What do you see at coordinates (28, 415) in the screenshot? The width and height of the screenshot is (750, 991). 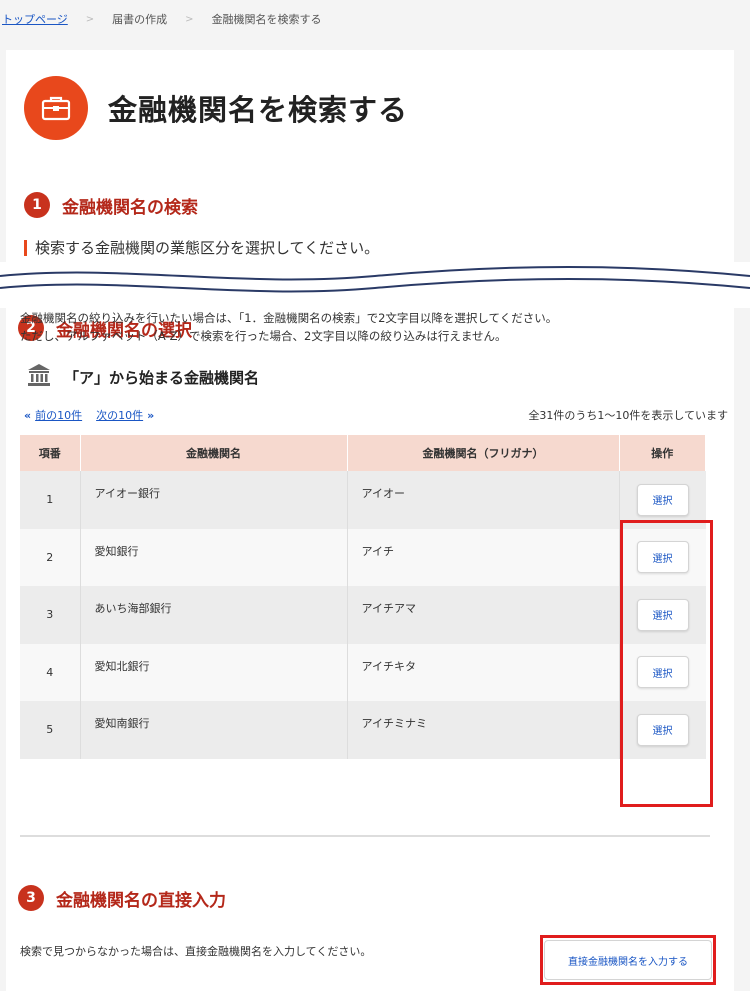 I see `double-chevron-left-icon: «` at bounding box center [28, 415].